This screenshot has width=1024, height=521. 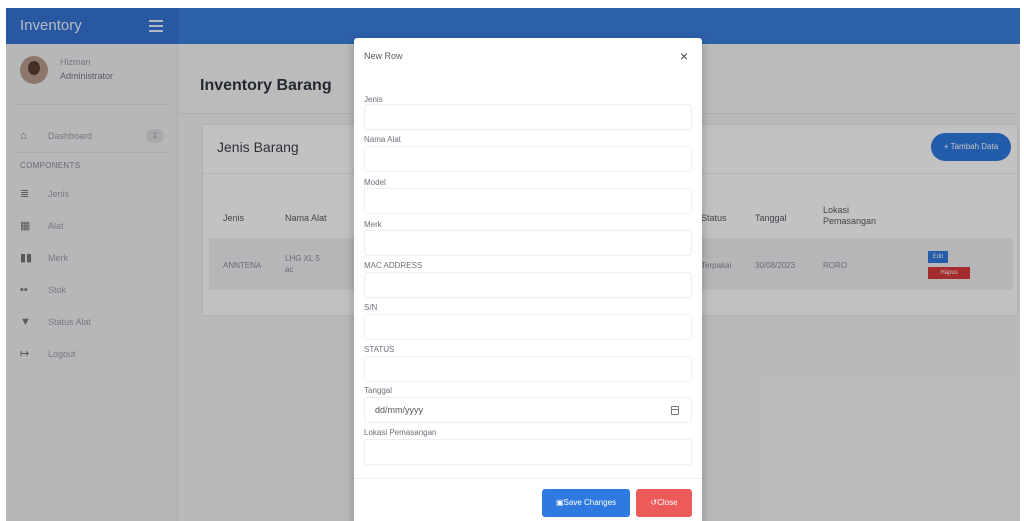 What do you see at coordinates (528, 117) in the screenshot?
I see `jenis-field` at bounding box center [528, 117].